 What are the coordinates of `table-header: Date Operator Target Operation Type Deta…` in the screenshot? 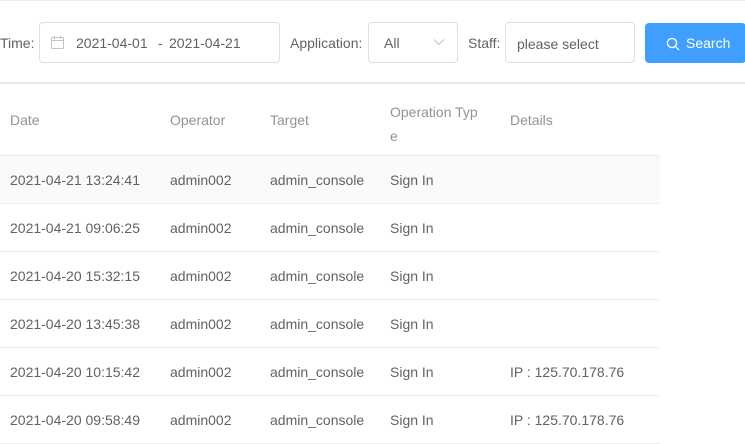 It's located at (330, 121).